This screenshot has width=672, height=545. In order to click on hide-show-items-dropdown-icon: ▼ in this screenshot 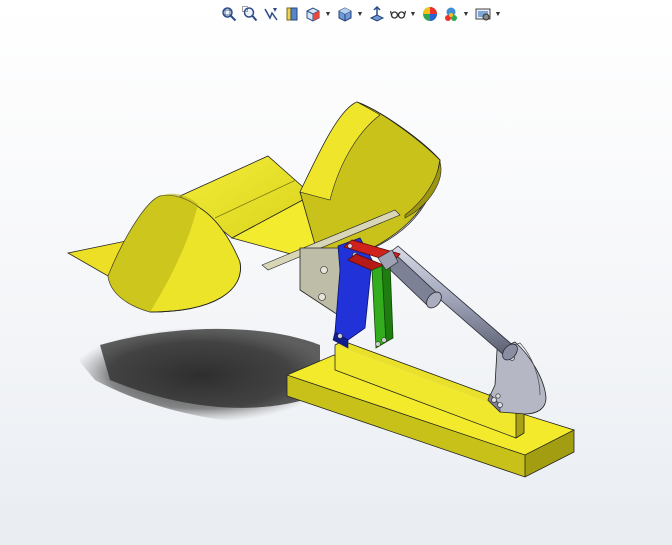, I will do `click(413, 14)`.